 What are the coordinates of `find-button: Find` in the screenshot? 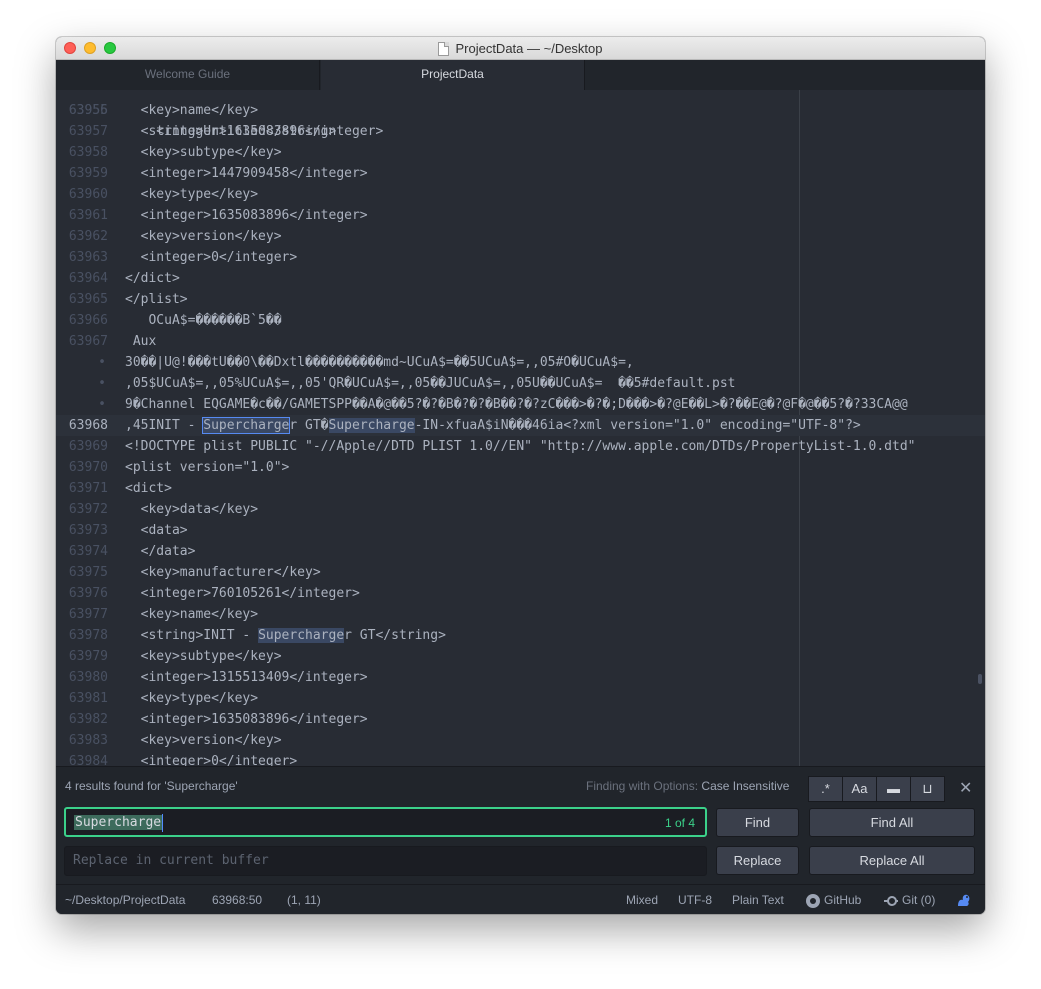 It's located at (757, 822).